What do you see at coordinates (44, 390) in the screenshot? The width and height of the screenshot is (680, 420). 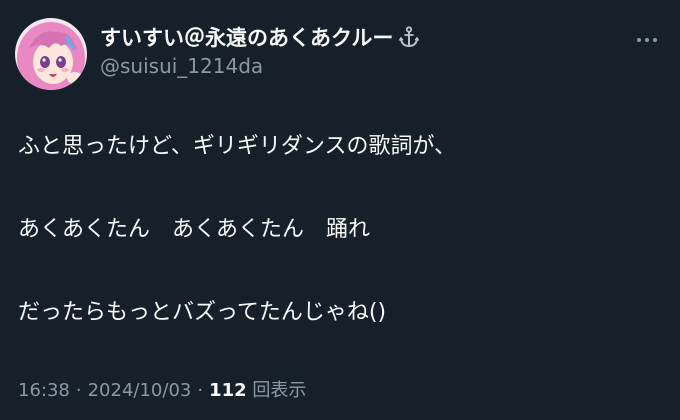 I see `tweet-time: 16:38` at bounding box center [44, 390].